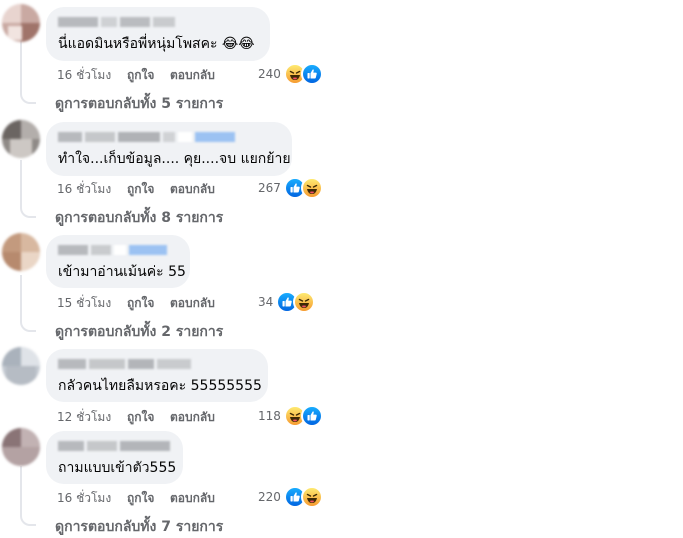  I want to click on reaction-summary: 118, so click(290, 416).